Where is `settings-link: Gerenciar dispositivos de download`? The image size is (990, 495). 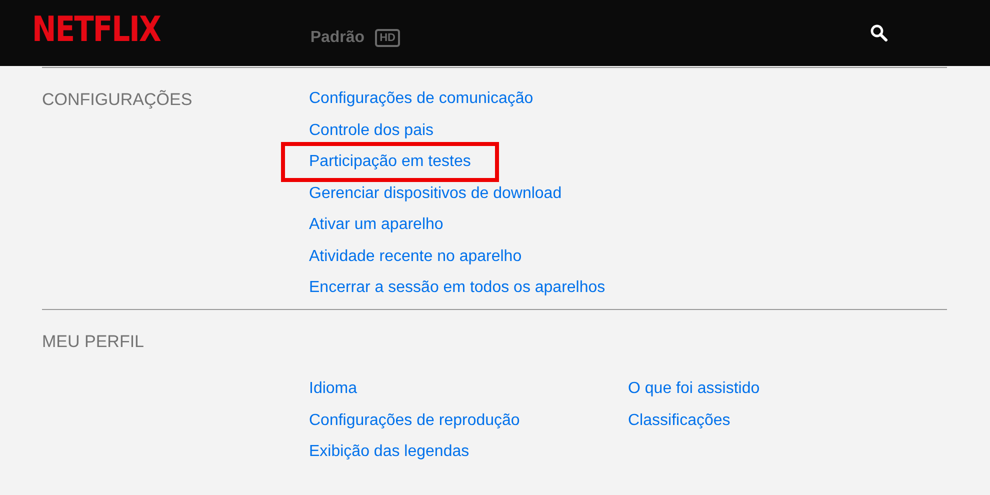 settings-link: Gerenciar dispositivos de download is located at coordinates (435, 193).